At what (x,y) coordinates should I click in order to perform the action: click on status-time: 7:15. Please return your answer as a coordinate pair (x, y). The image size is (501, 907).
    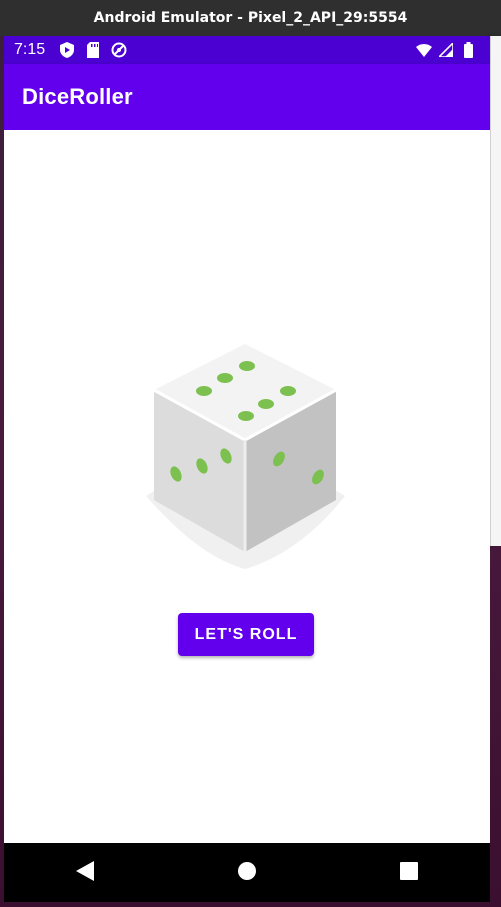
    Looking at the image, I should click on (30, 49).